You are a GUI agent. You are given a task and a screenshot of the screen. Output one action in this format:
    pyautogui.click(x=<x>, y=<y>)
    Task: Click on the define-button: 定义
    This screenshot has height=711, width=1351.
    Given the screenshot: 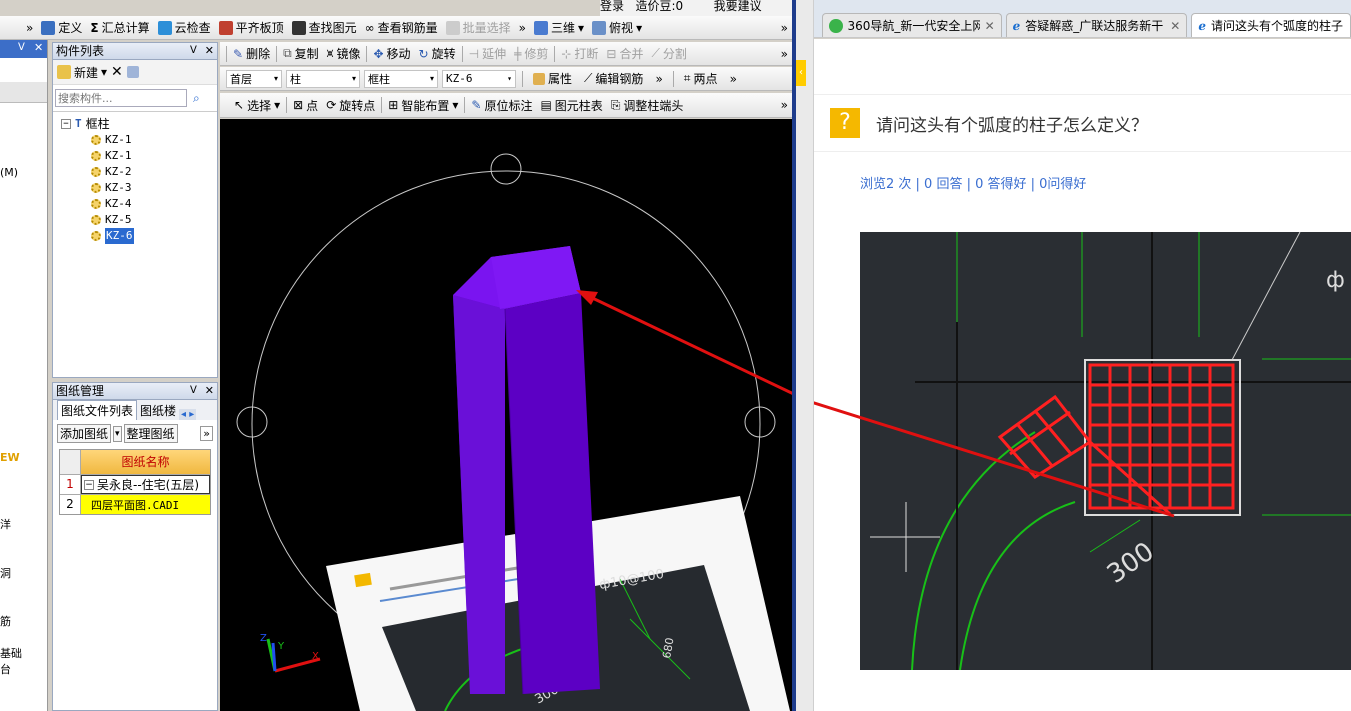 What is the action you would take?
    pyautogui.click(x=61, y=28)
    